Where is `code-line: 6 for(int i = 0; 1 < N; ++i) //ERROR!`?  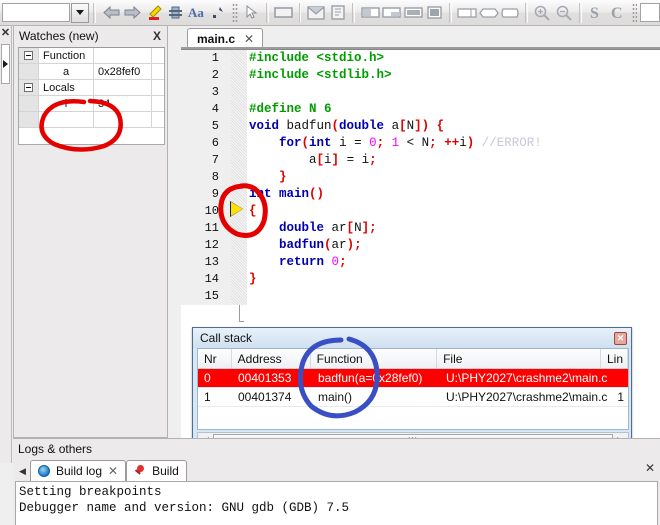
code-line: 6 for(int i = 0; 1 < N; ++i) //ERROR! is located at coordinates (420, 143).